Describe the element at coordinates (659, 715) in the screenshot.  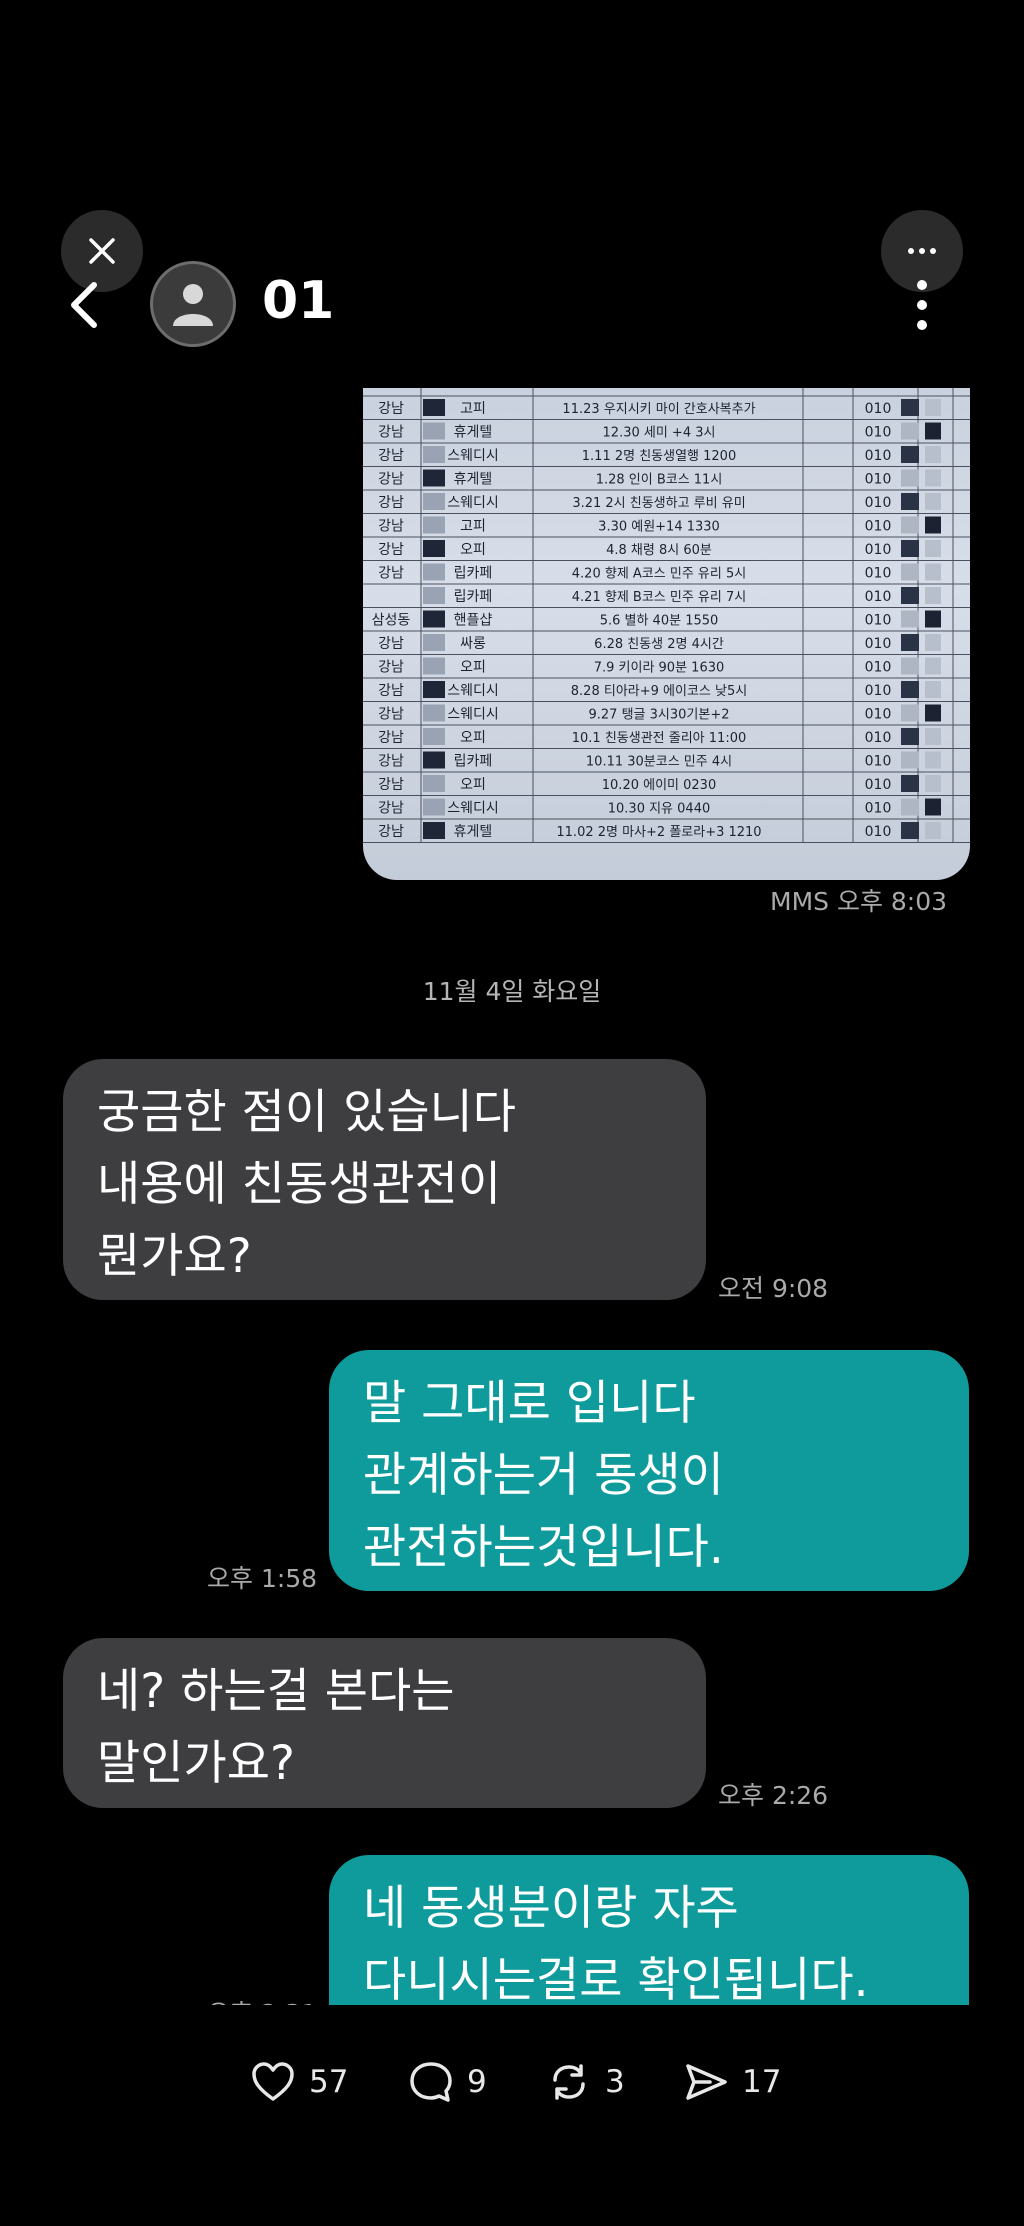
I see `table-cell-text: 9.27 탱글 3시30기본+2` at that location.